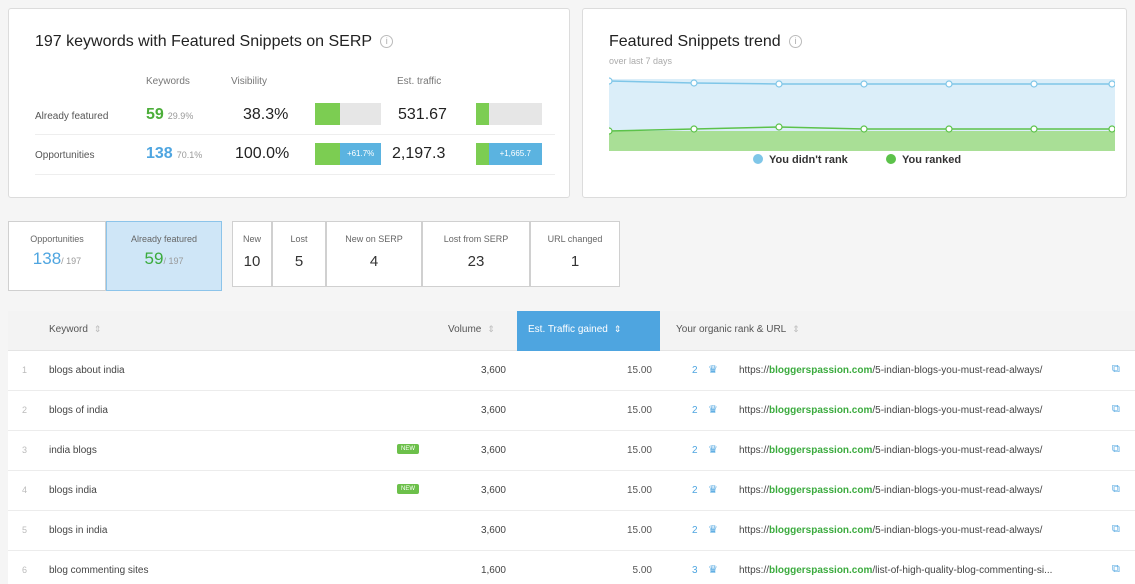  What do you see at coordinates (174, 154) in the screenshot?
I see `opportunities-count: 138 70.1%` at bounding box center [174, 154].